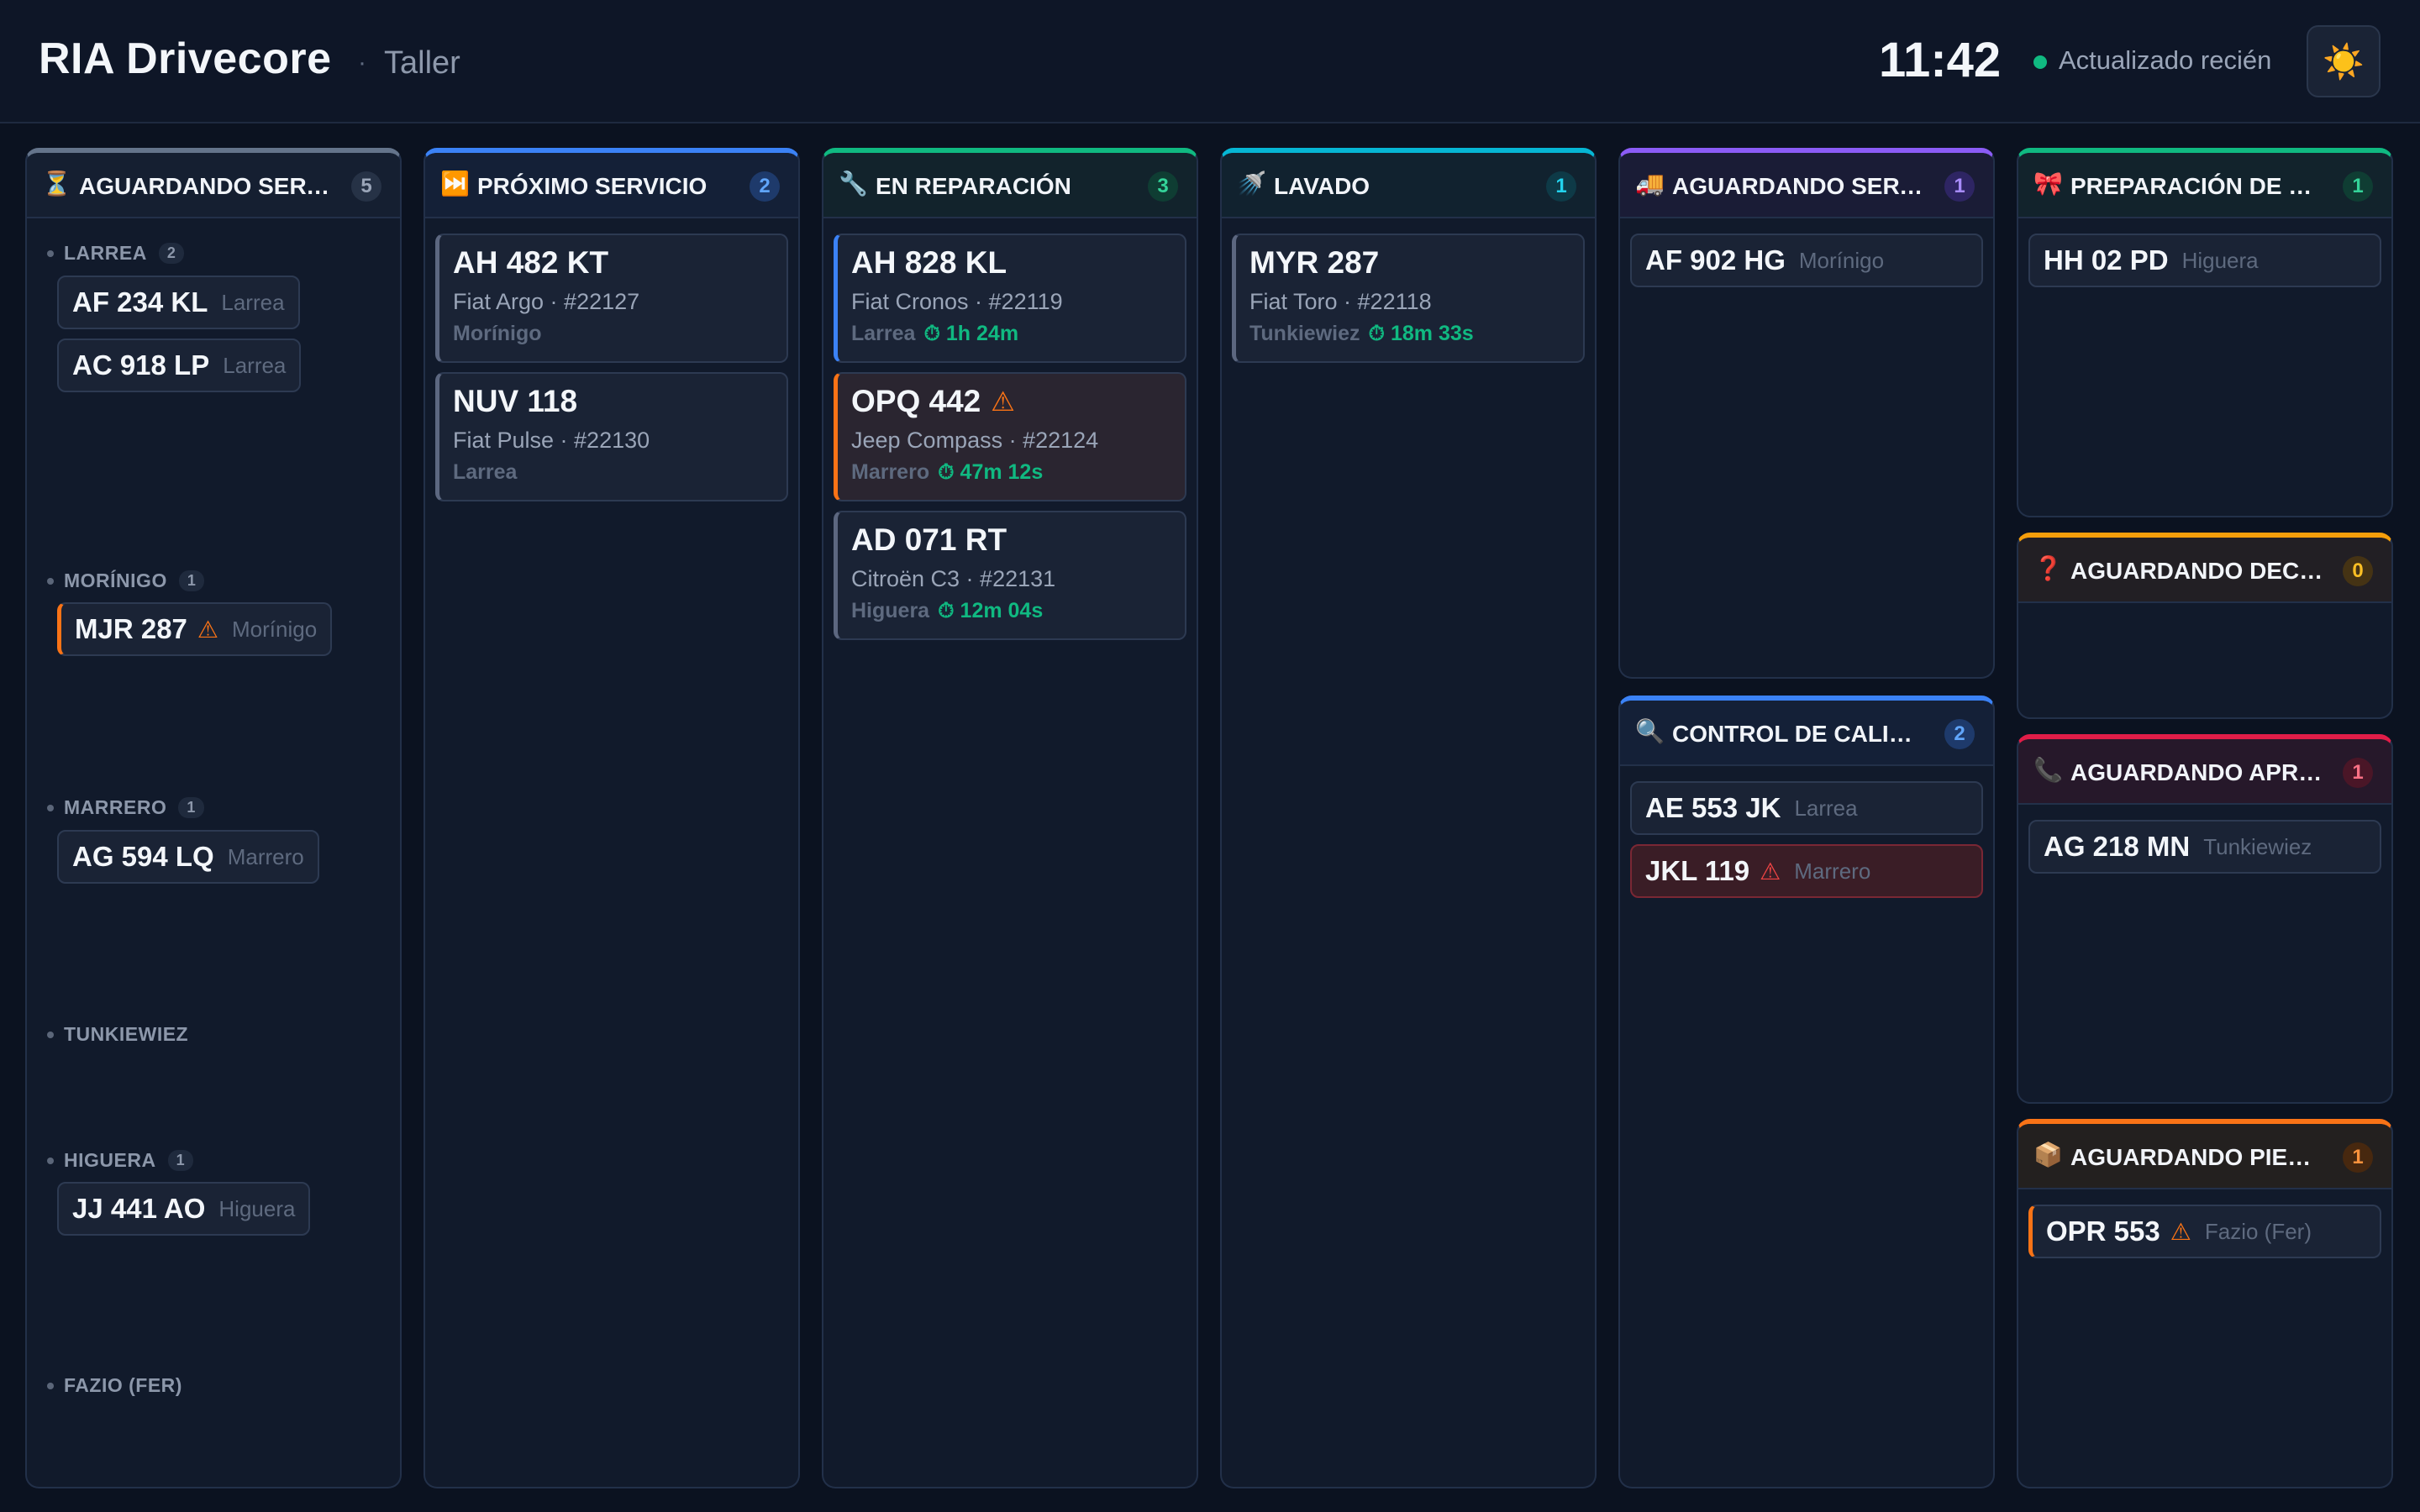 Image resolution: width=2420 pixels, height=1512 pixels. What do you see at coordinates (991, 610) in the screenshot?
I see `elapsed-timer: ⏱ 12m 04s` at bounding box center [991, 610].